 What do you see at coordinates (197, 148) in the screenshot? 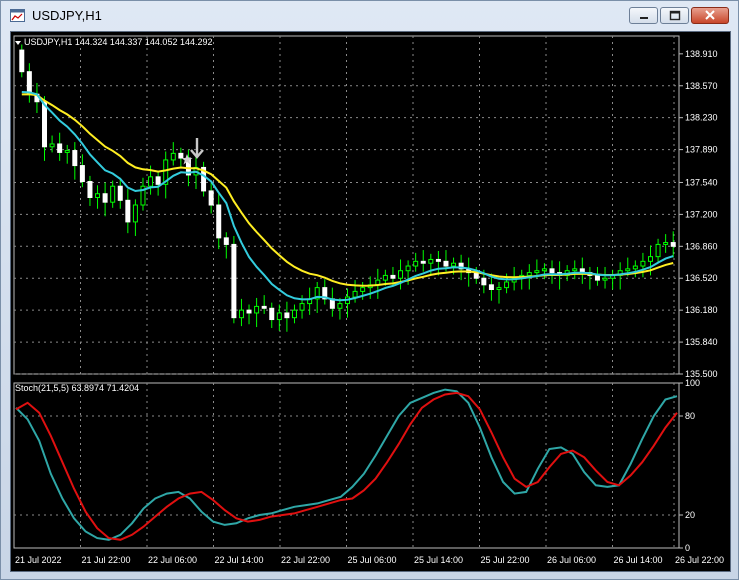
I see `sell-arrow-icon` at bounding box center [197, 148].